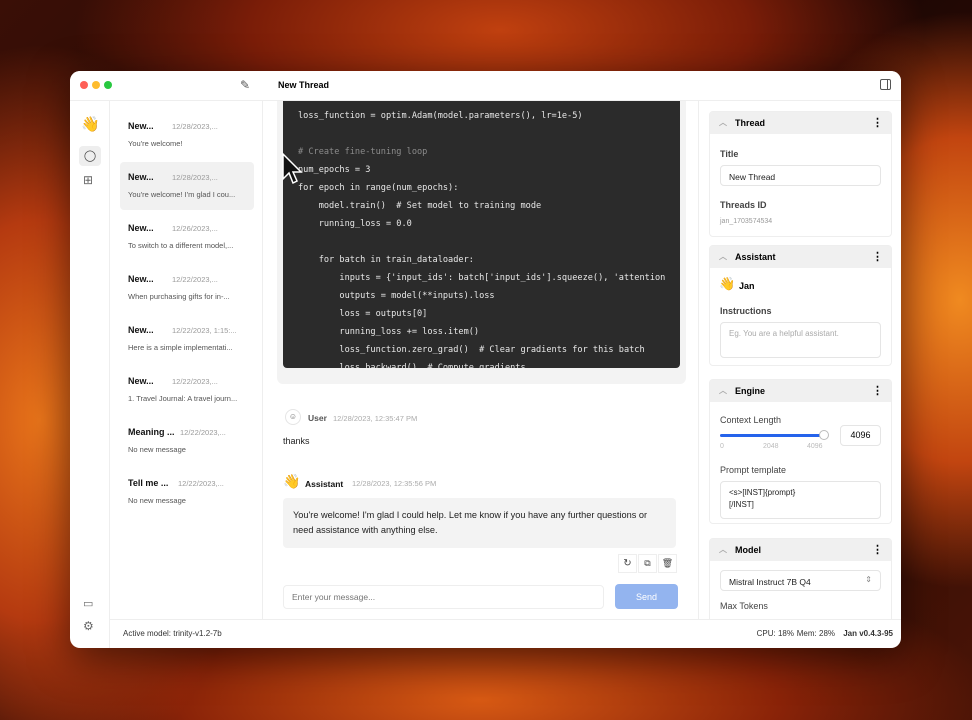 Image resolution: width=972 pixels, height=720 pixels. I want to click on thread-title-input: New Thread, so click(800, 175).